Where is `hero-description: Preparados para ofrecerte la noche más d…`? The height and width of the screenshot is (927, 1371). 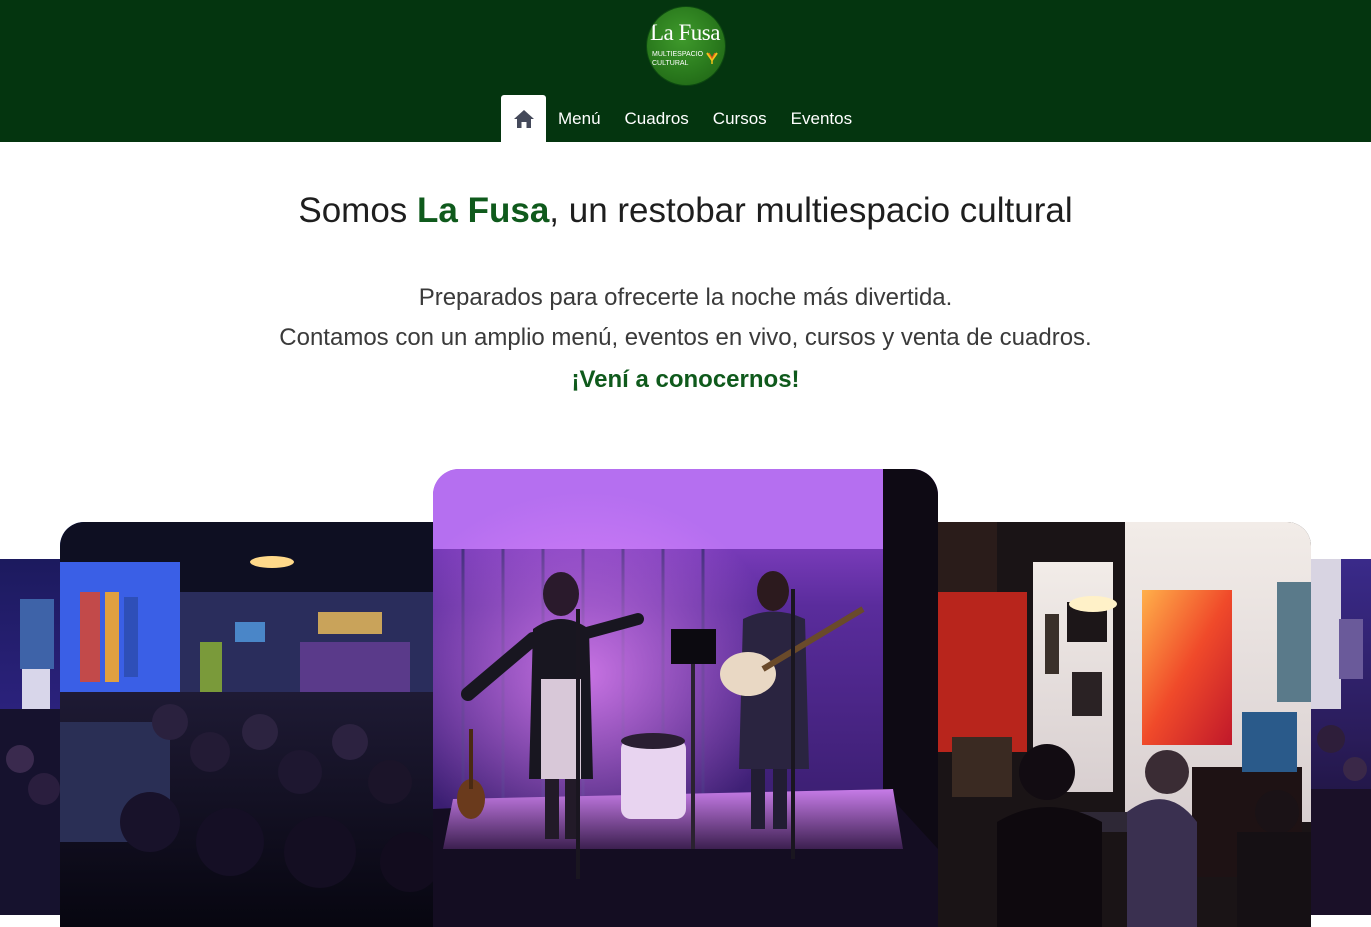
hero-description: Preparados para ofrecerte la noche más d… is located at coordinates (685, 318).